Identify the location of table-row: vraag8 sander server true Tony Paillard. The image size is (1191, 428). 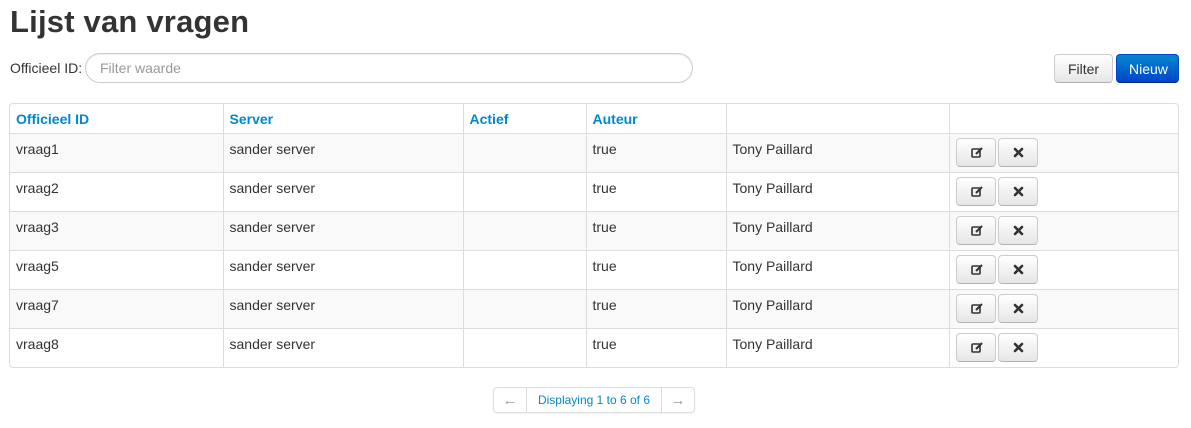
(594, 347).